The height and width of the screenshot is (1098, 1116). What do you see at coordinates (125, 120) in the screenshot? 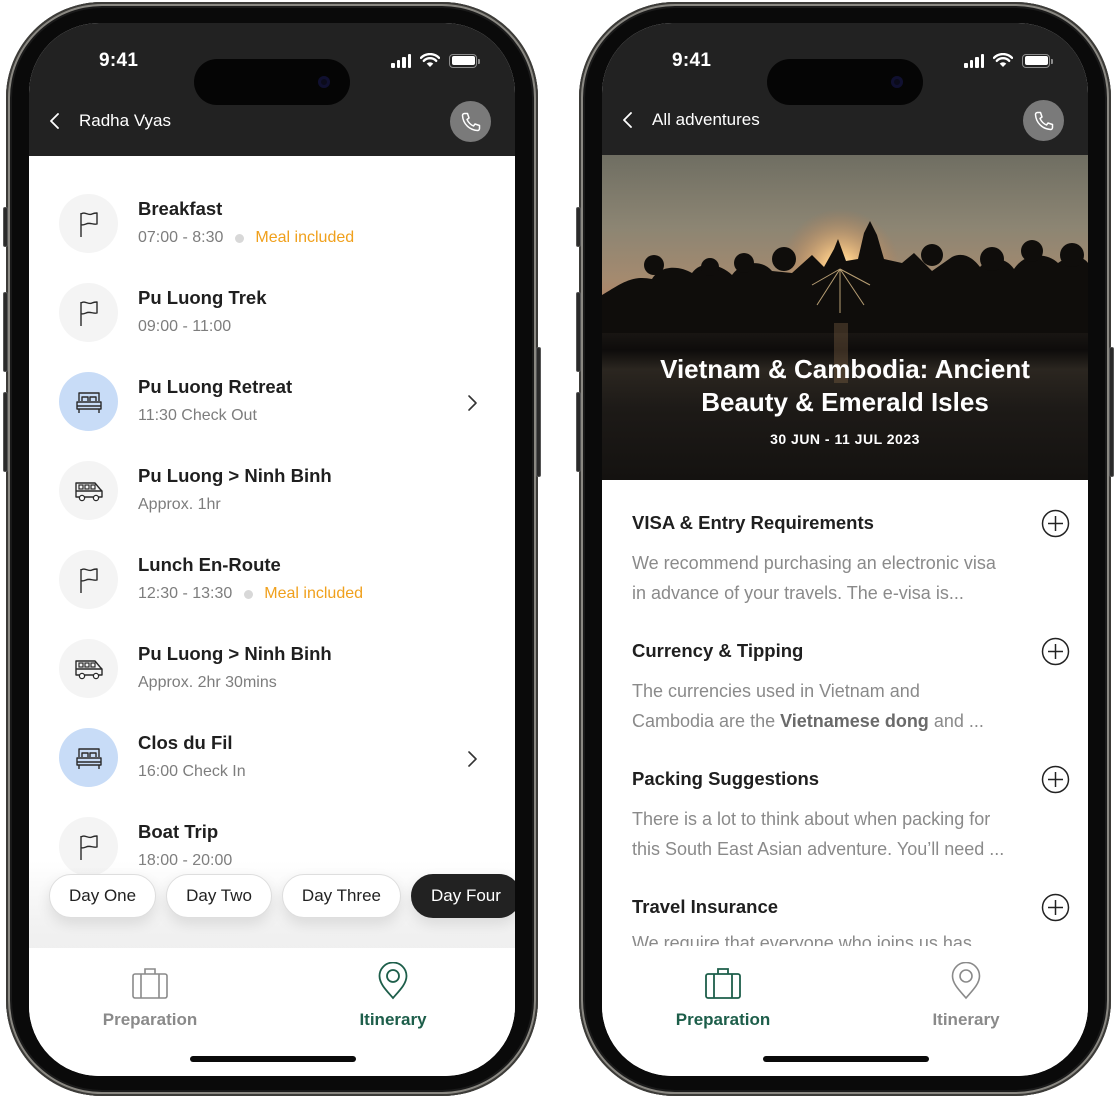
I see `contact-name: Radha Vyas` at bounding box center [125, 120].